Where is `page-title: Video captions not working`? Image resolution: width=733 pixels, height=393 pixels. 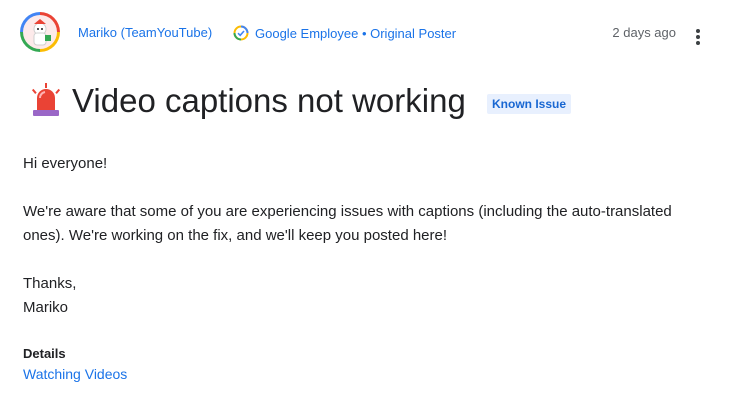 page-title: Video captions not working is located at coordinates (269, 100).